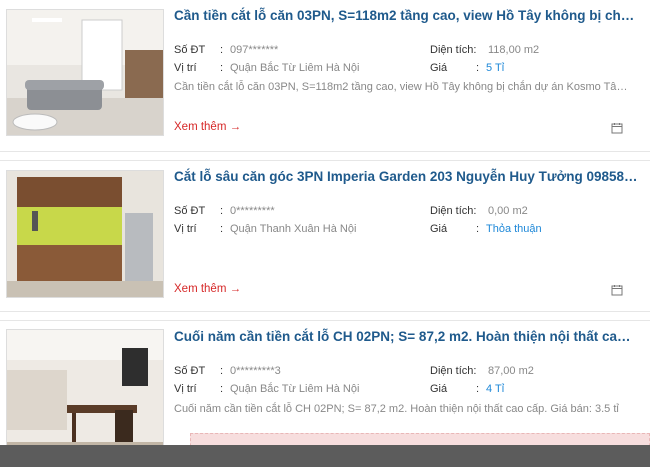 This screenshot has height=467, width=650. I want to click on phone-row: Số ĐT:0*********3, so click(227, 371).